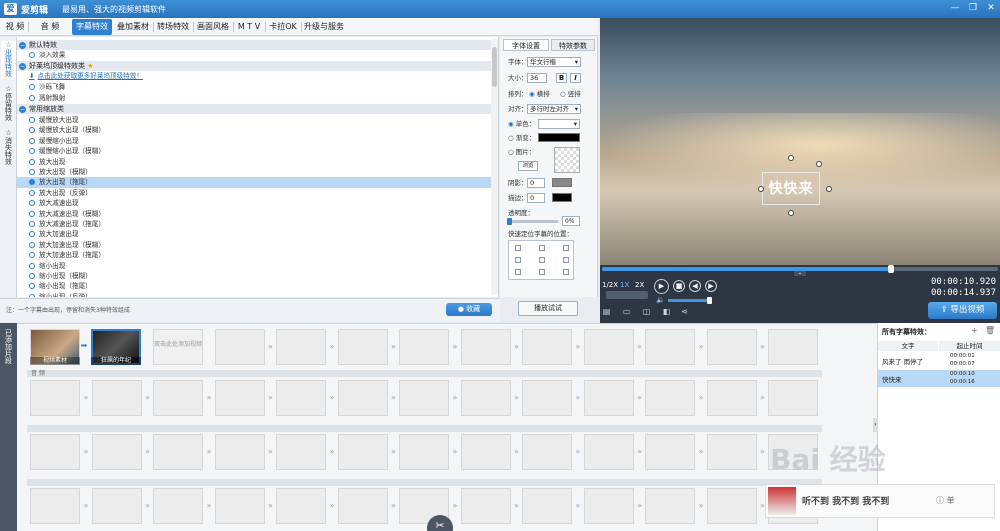 This screenshot has width=1000, height=531. Describe the element at coordinates (711, 286) in the screenshot. I see `next-frame-button: ▶` at that location.